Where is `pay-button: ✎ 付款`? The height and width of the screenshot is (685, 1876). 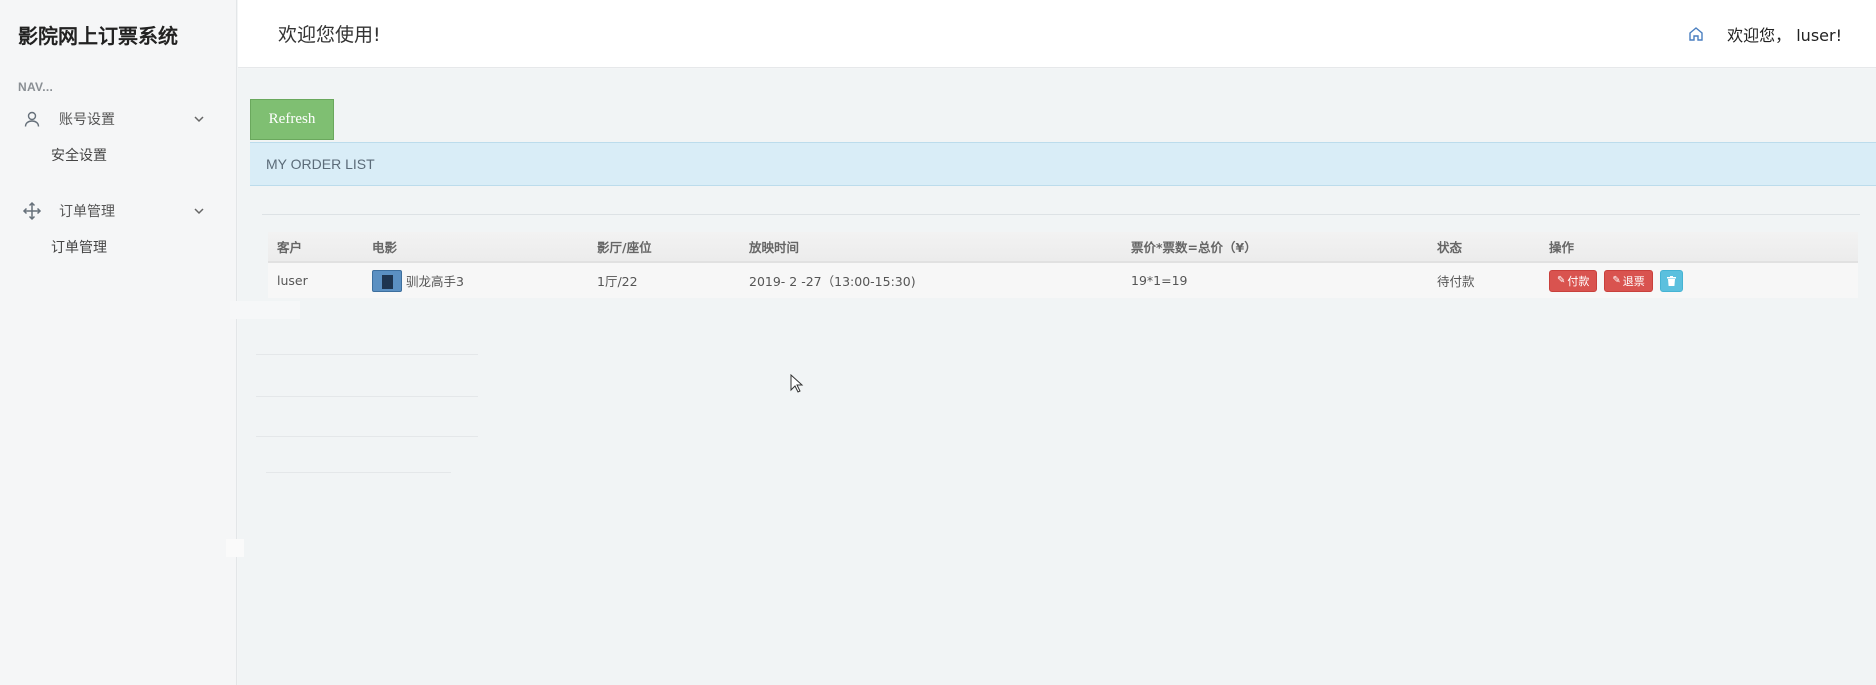
pay-button: ✎ 付款 is located at coordinates (1573, 280).